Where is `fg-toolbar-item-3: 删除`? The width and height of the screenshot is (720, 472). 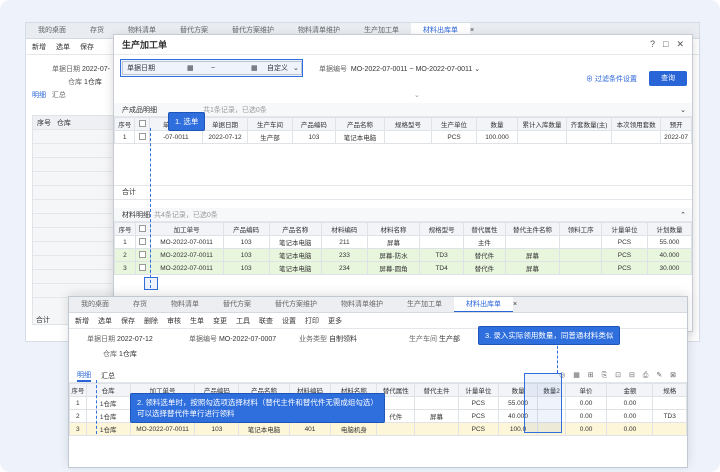 fg-toolbar-item-3: 删除 is located at coordinates (151, 321).